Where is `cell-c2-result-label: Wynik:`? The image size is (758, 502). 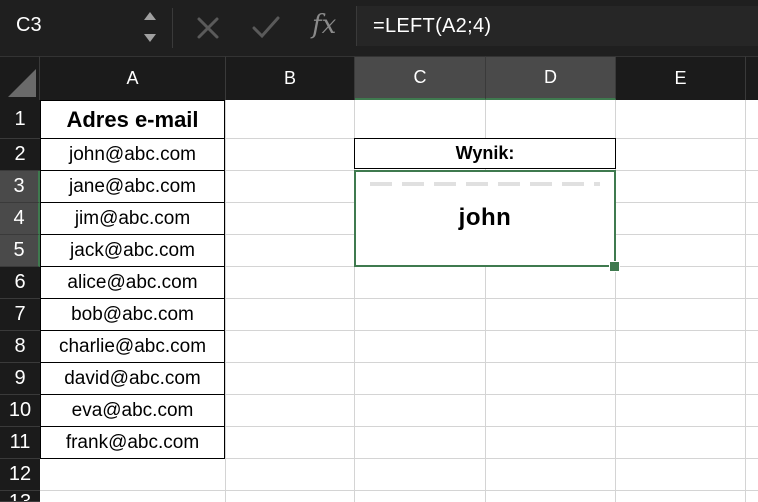
cell-c2-result-label: Wynik: is located at coordinates (485, 153).